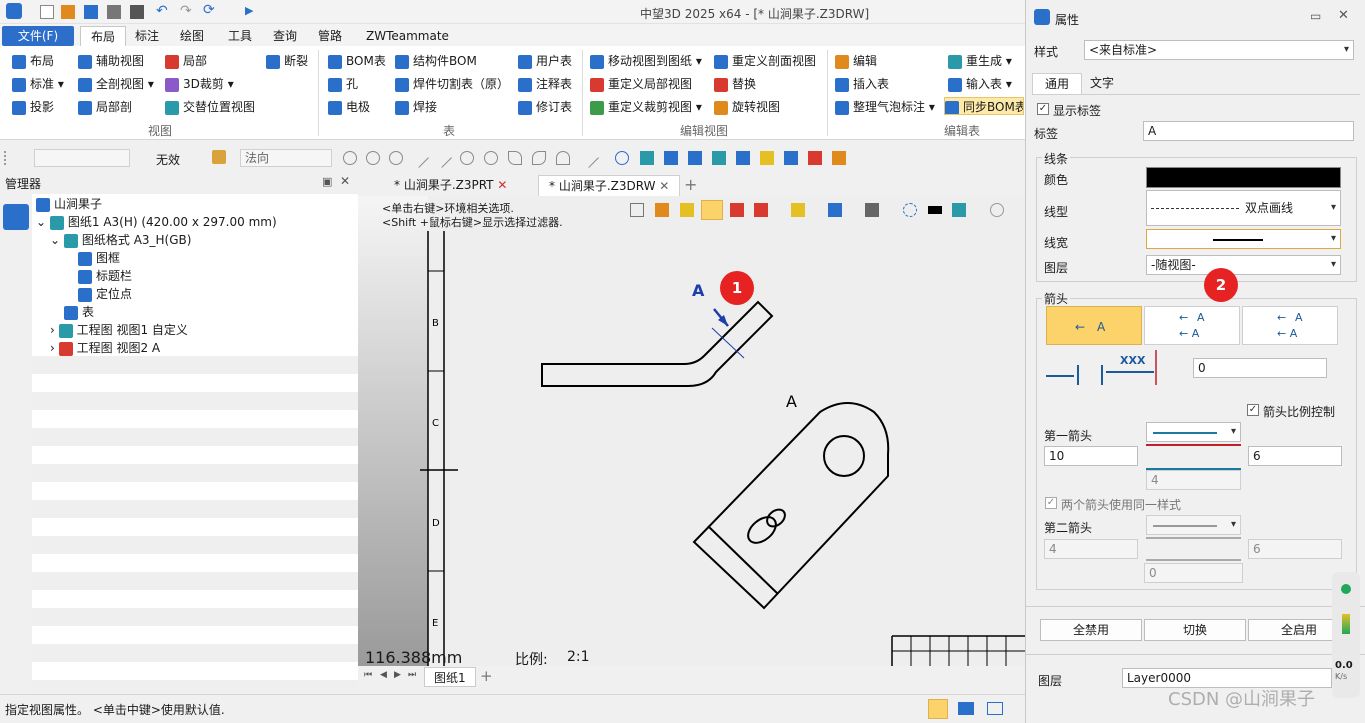 This screenshot has height=723, width=1365. I want to click on aux-view-button: 辅助视图, so click(111, 61).